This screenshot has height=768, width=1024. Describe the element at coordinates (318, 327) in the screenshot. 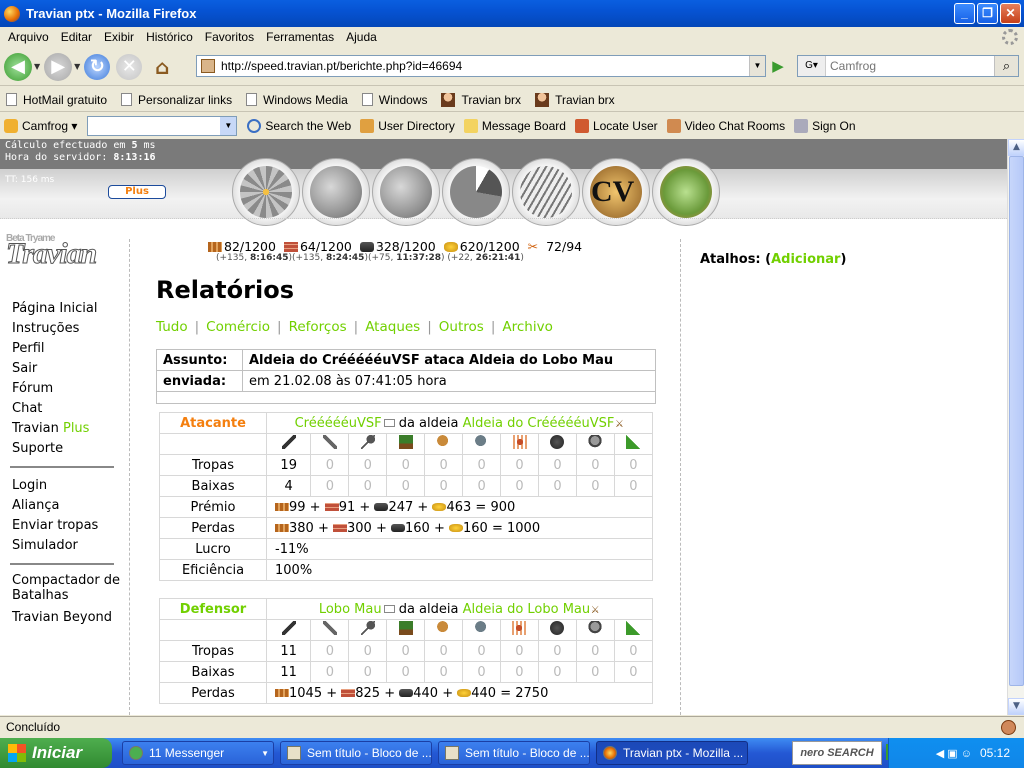

I see `filter-reforcos: Reforços` at that location.